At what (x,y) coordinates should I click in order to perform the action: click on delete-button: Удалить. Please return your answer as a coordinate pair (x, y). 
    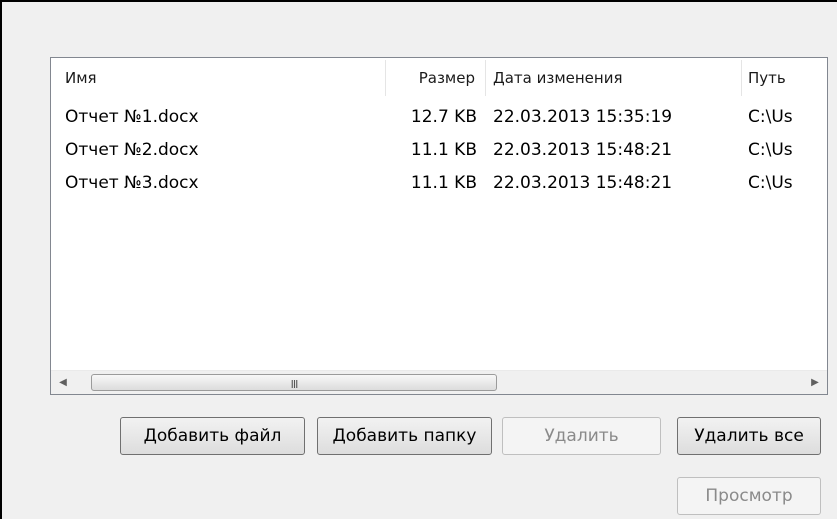
    Looking at the image, I should click on (581, 436).